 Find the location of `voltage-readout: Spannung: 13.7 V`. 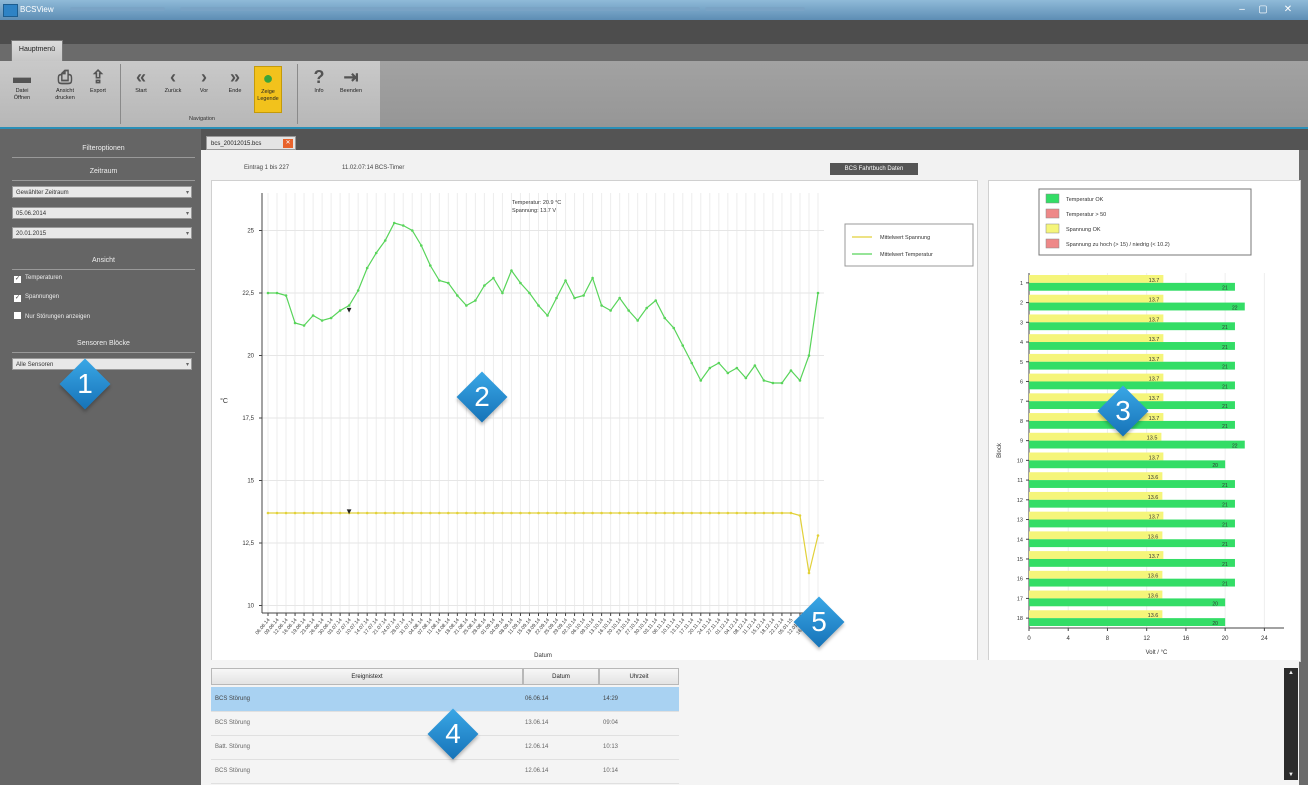

voltage-readout: Spannung: 13.7 V is located at coordinates (534, 211).